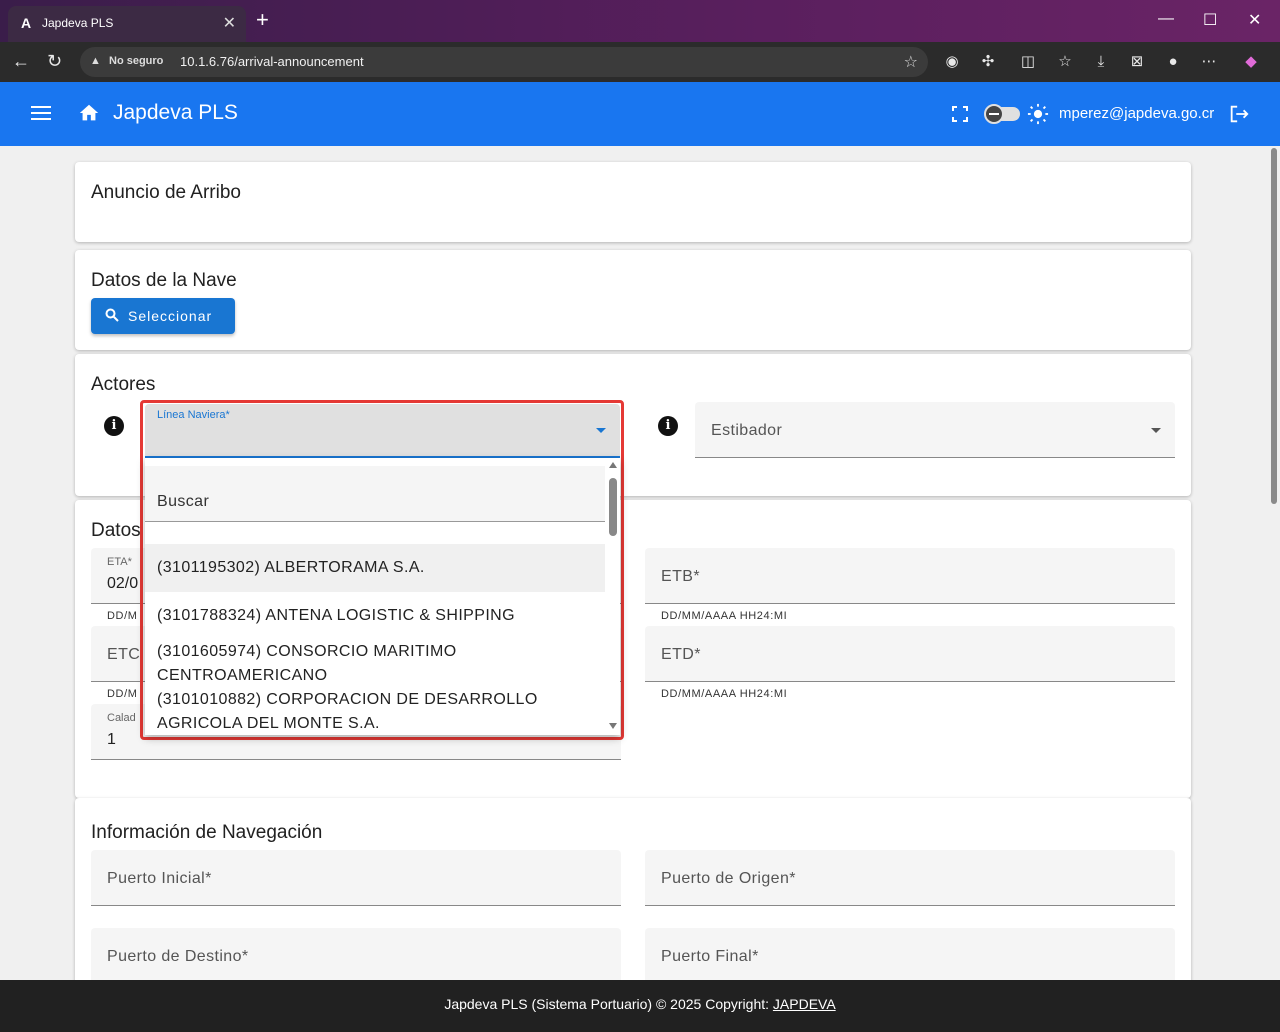  What do you see at coordinates (911, 62) in the screenshot?
I see `favorite-star-icon: ☆` at bounding box center [911, 62].